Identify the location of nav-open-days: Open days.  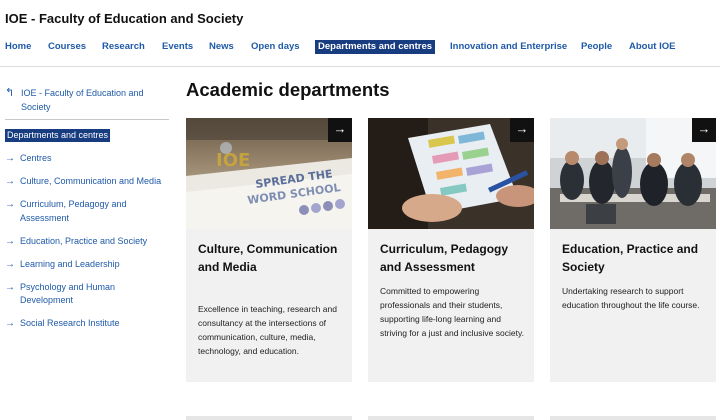
(275, 46).